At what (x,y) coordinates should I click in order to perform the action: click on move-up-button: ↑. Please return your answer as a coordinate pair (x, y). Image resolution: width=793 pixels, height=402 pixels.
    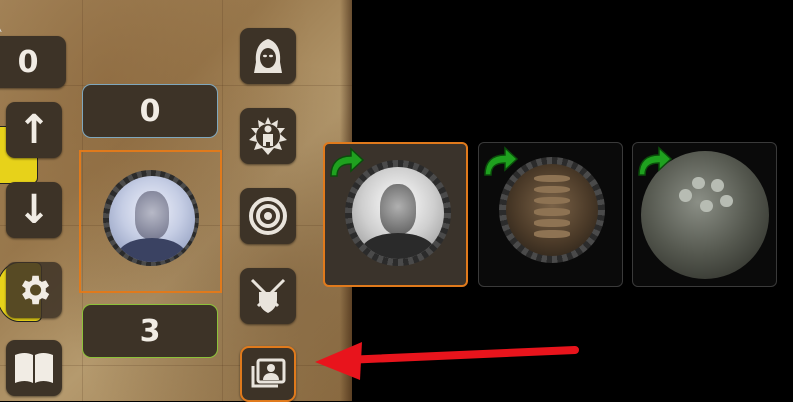
    Looking at the image, I should click on (34, 130).